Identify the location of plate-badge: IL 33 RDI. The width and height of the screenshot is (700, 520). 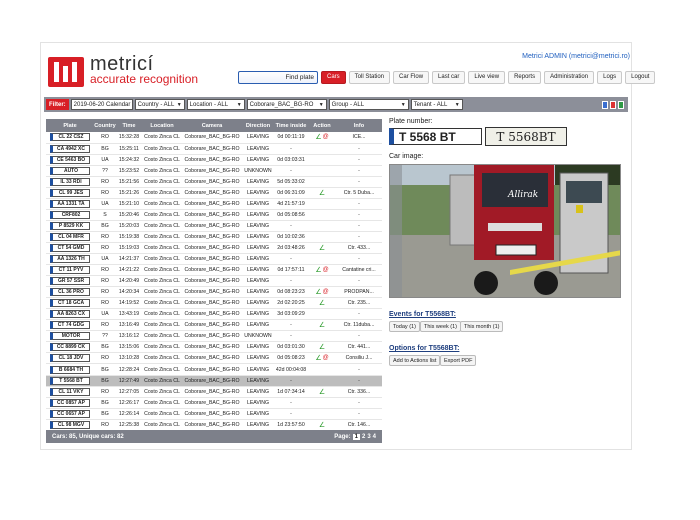
(70, 181).